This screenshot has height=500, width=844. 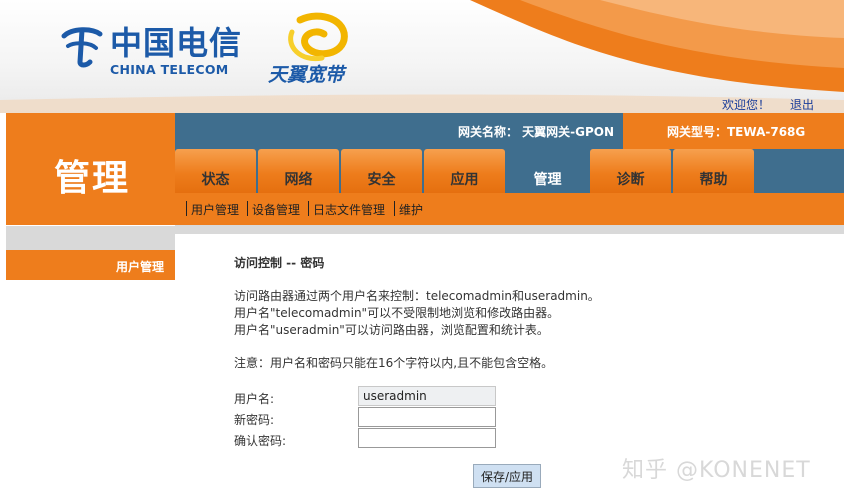 What do you see at coordinates (391, 330) in the screenshot?
I see `description-line-3: 用户名"useradmin"可以访问路由器，浏览配置和统计表。` at bounding box center [391, 330].